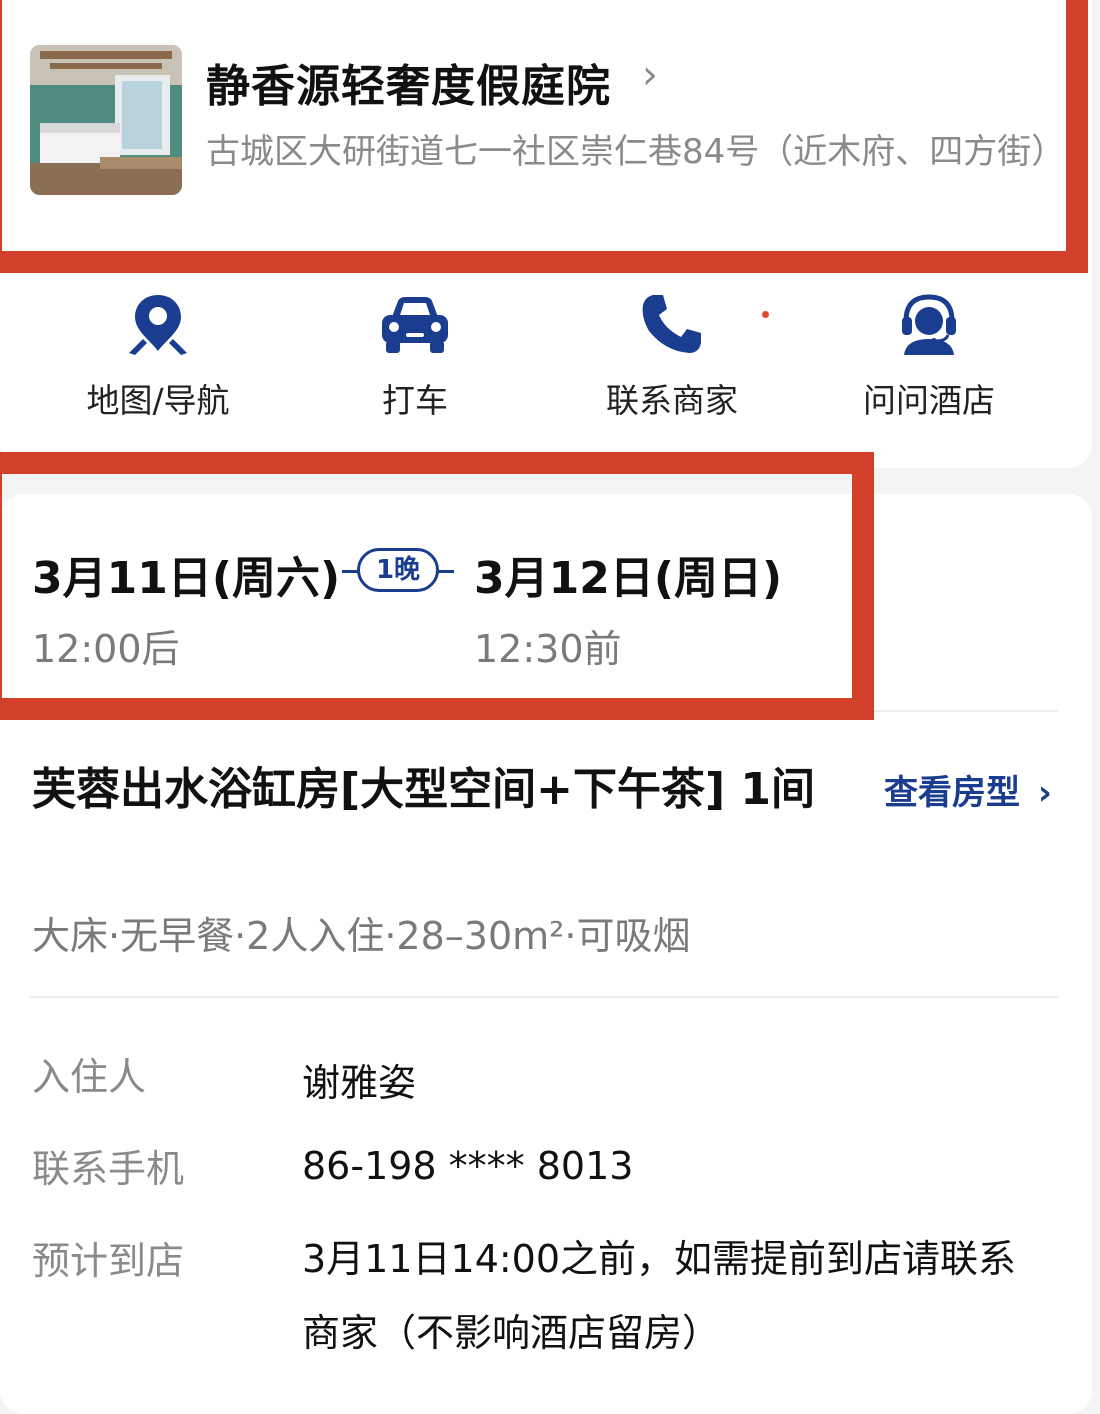 Image resolution: width=1100 pixels, height=1414 pixels. Describe the element at coordinates (659, 1296) in the screenshot. I see `arrival-time: 3月11日14:00之前，如需提前到店请联系商家（不影响酒店留房）` at that location.